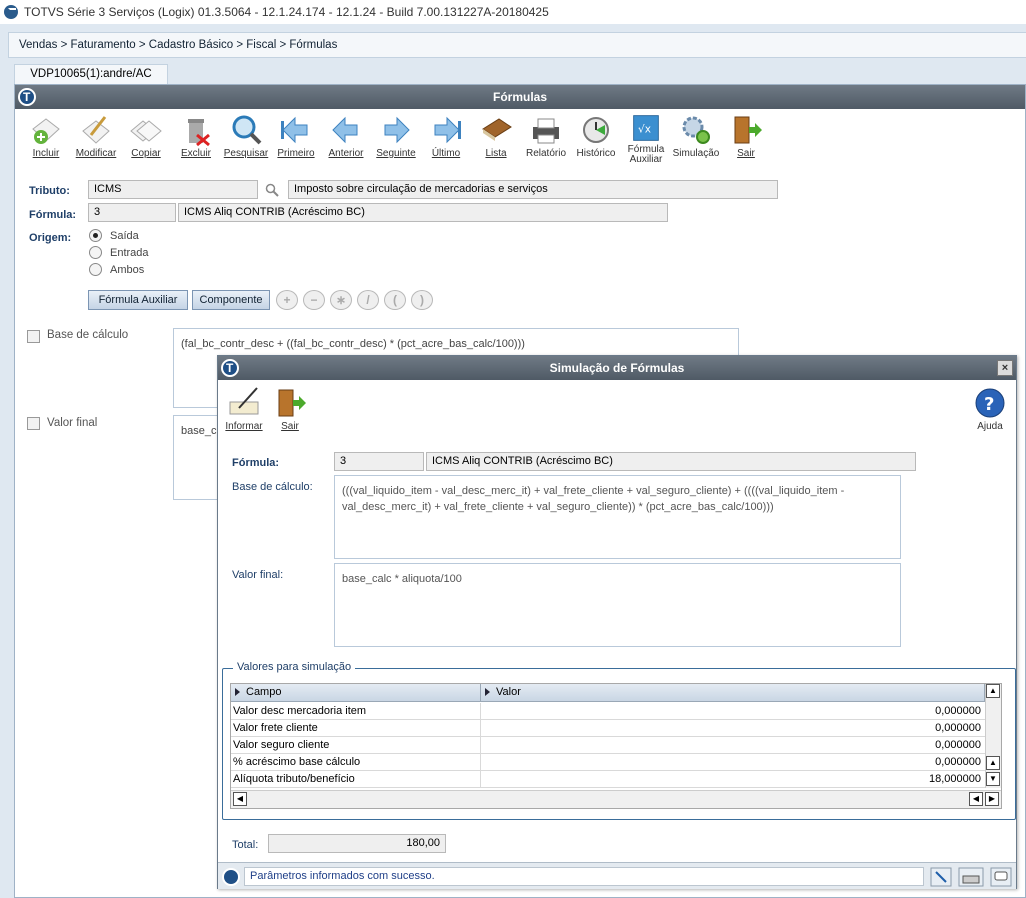  I want to click on previous-icon, so click(345, 130).